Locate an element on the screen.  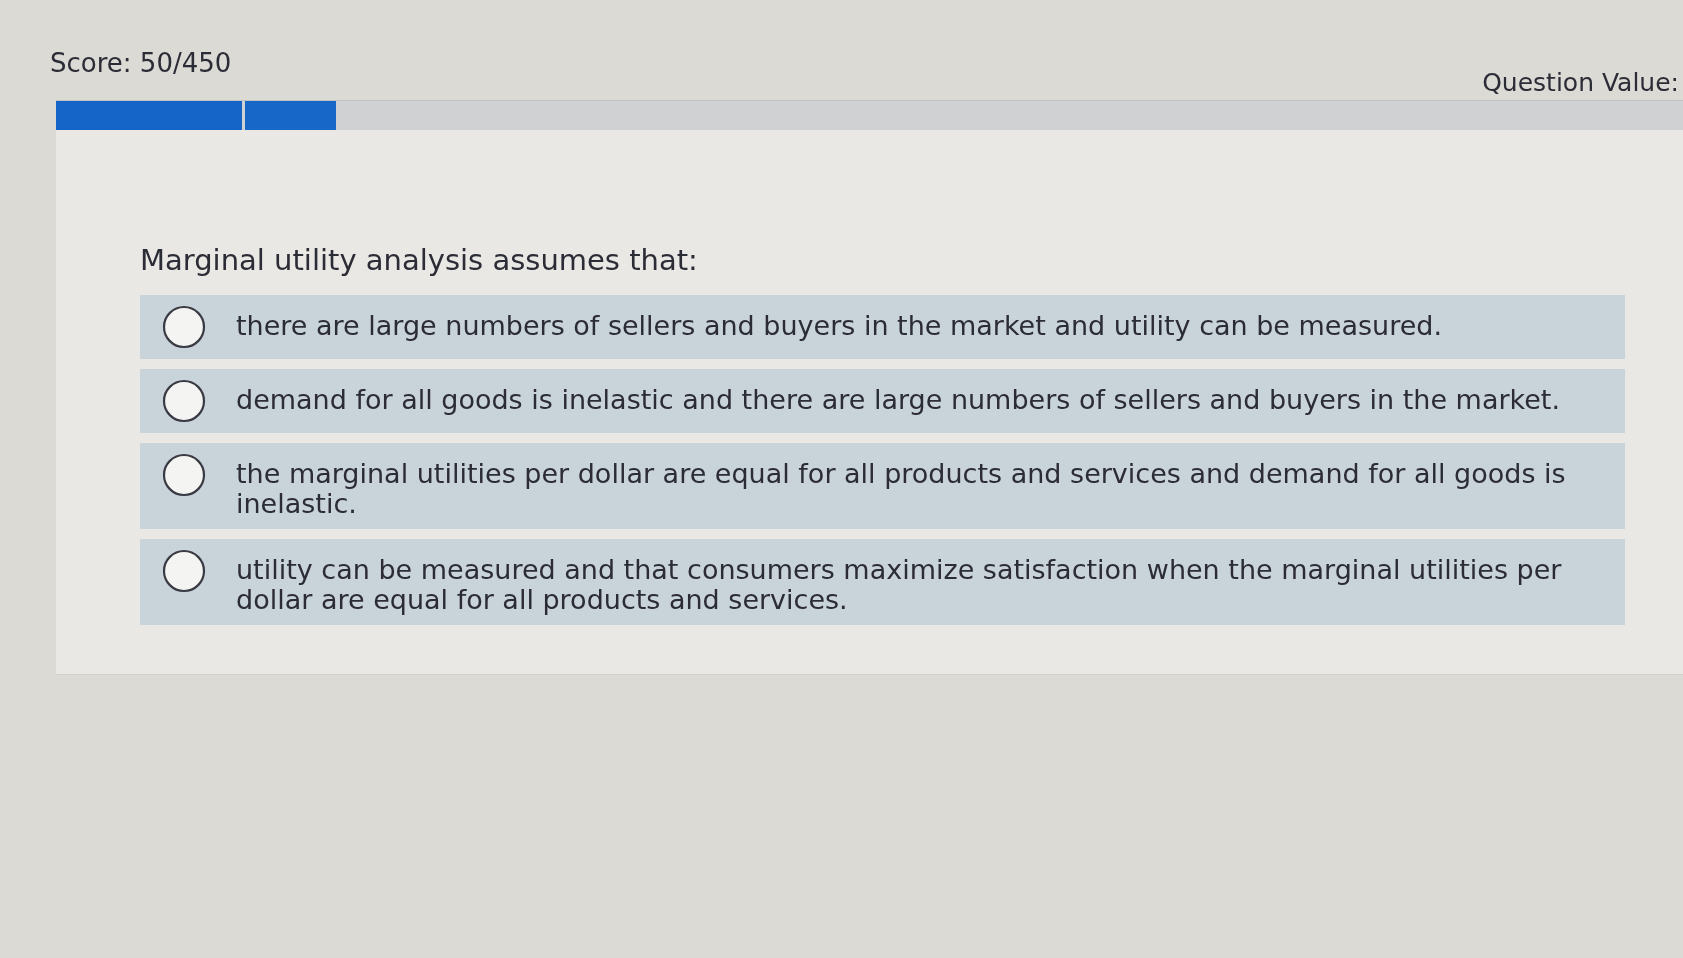
answer-option: the marginal utilities per dollar are equal for all products and services and demand for all goods is inelastic. is located at coordinates (882, 486).